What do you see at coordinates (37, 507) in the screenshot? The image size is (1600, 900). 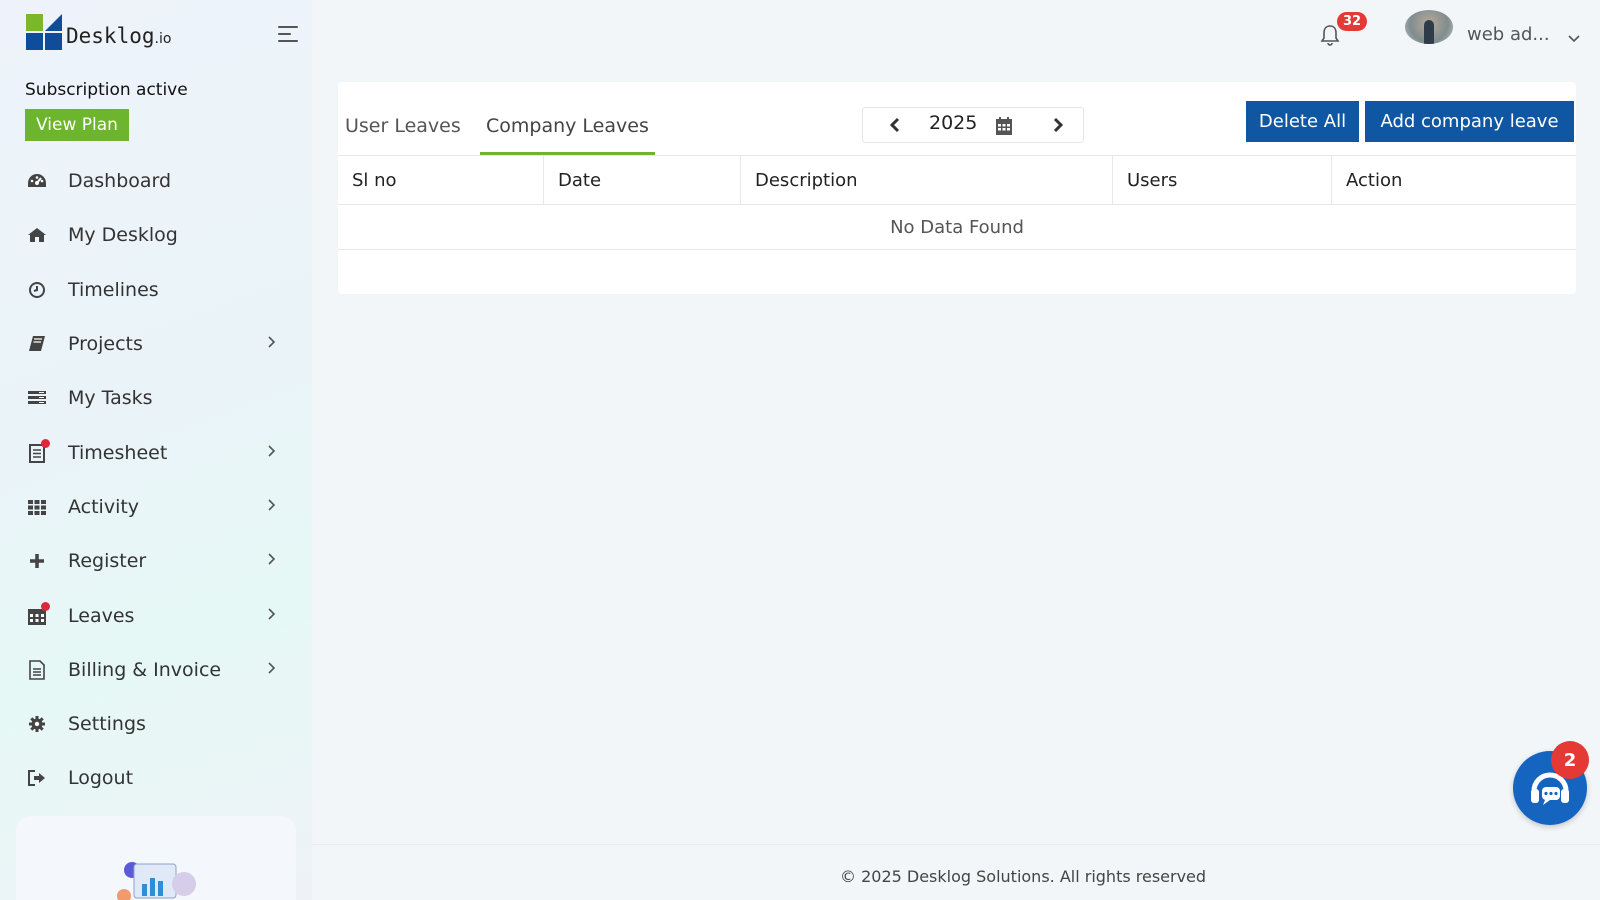 I see `grid-icon` at bounding box center [37, 507].